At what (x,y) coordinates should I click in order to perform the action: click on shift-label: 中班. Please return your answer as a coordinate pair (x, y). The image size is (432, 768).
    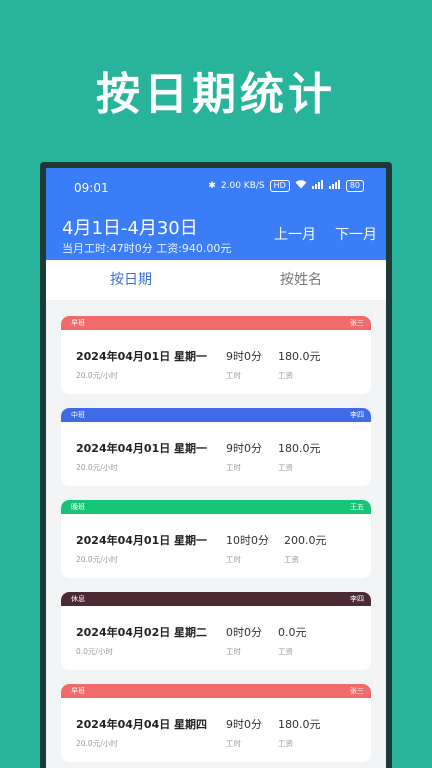
    Looking at the image, I should click on (78, 415).